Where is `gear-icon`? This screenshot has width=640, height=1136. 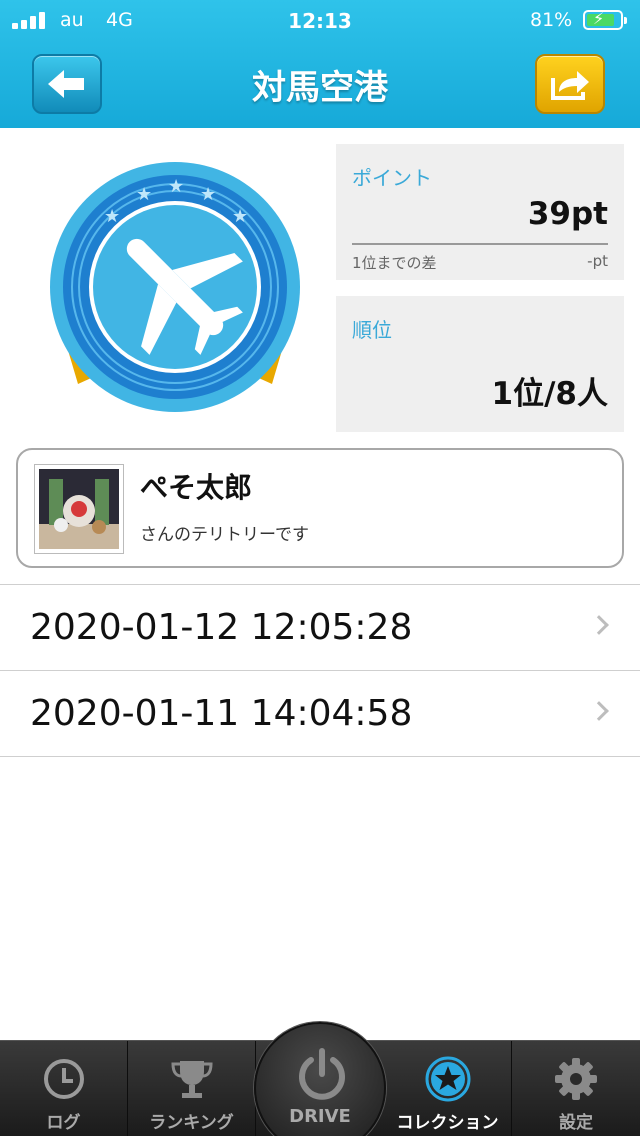 gear-icon is located at coordinates (576, 1079).